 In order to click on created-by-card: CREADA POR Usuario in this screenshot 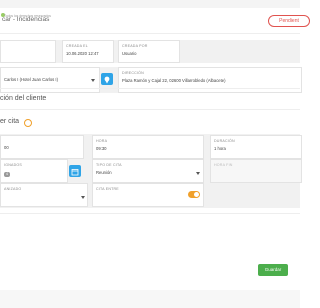, I will do `click(149, 51)`.